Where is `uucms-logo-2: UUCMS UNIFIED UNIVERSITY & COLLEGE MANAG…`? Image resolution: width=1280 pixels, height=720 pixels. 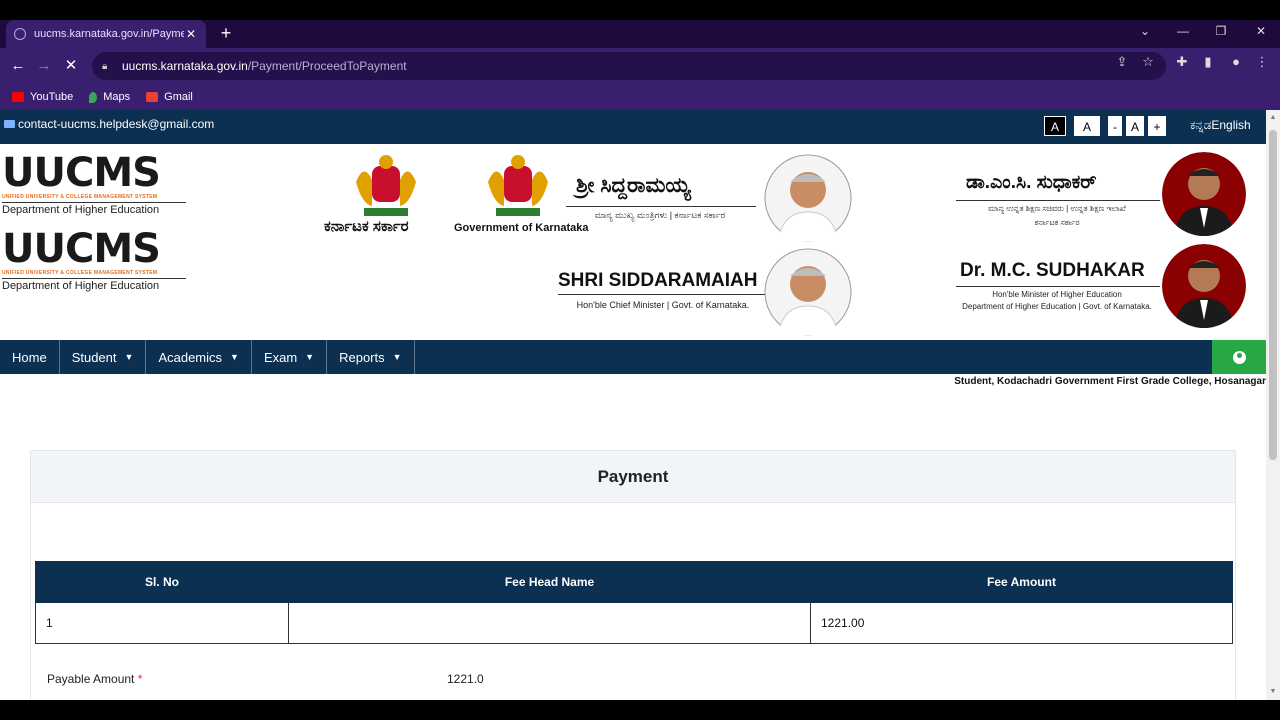
uucms-logo-2: UUCMS UNIFIED UNIVERSITY & COLLEGE MANAG… is located at coordinates (94, 260).